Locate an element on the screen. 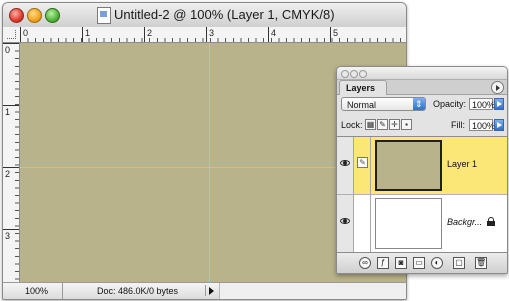  horizontal-scrollbar is located at coordinates (312, 291).